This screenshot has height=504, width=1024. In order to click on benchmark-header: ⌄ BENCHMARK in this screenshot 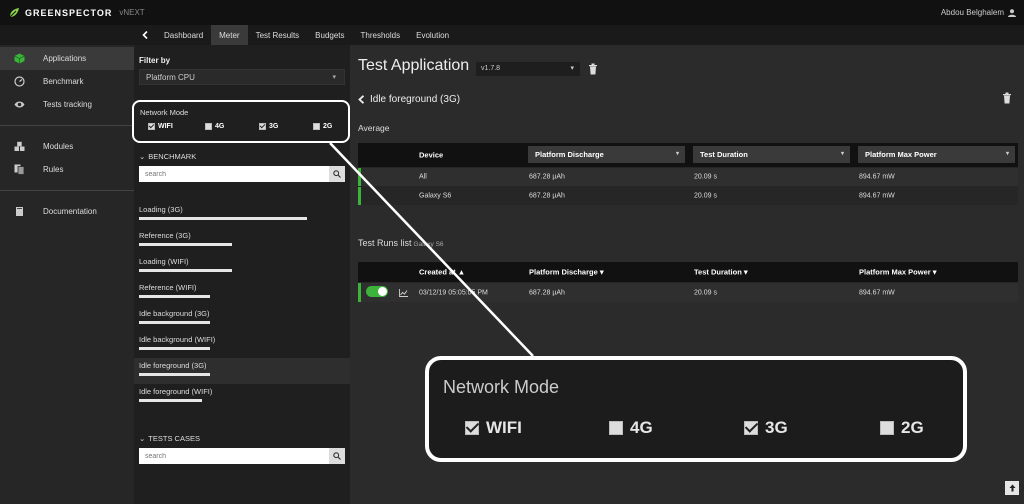, I will do `click(167, 156)`.